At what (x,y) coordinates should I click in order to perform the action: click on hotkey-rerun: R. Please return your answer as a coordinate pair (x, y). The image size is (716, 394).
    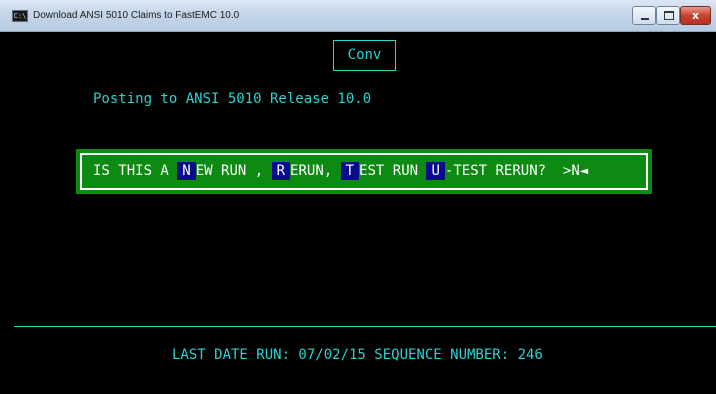
    Looking at the image, I should click on (281, 171).